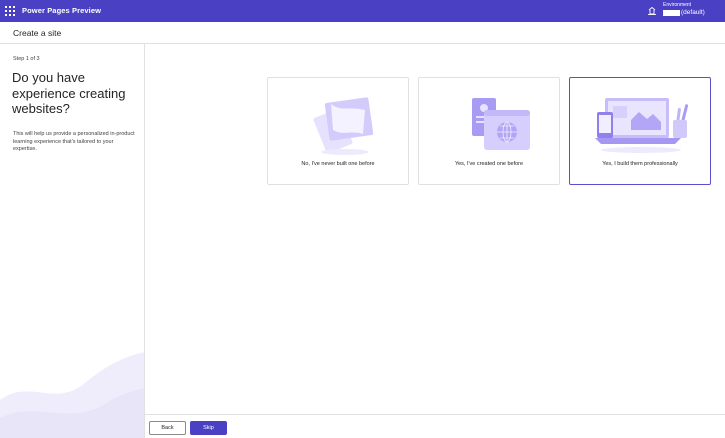  I want to click on footer-bar: Back Skip, so click(435, 426).